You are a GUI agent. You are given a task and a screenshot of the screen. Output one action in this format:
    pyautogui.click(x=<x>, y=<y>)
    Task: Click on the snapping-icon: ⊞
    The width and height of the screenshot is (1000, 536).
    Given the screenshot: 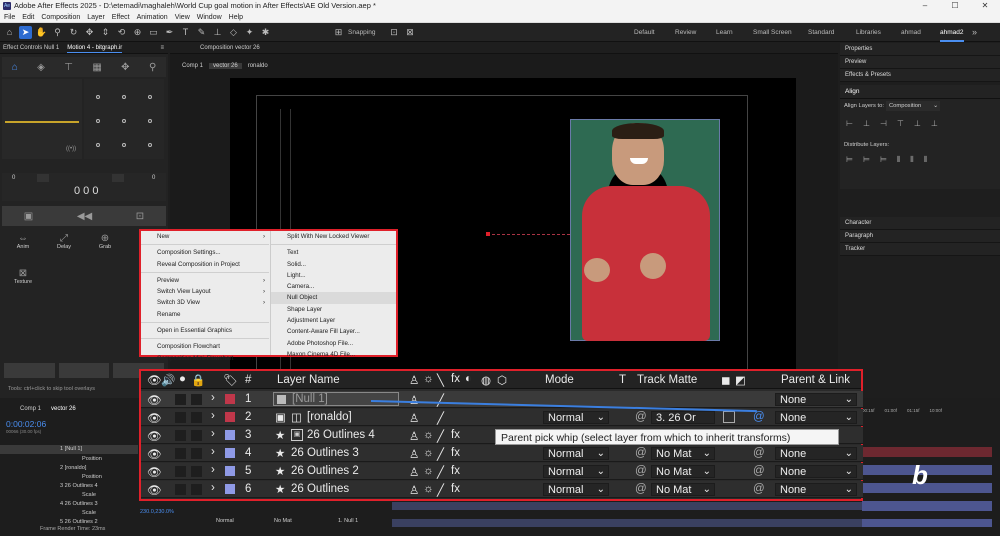 What is the action you would take?
    pyautogui.click(x=338, y=32)
    